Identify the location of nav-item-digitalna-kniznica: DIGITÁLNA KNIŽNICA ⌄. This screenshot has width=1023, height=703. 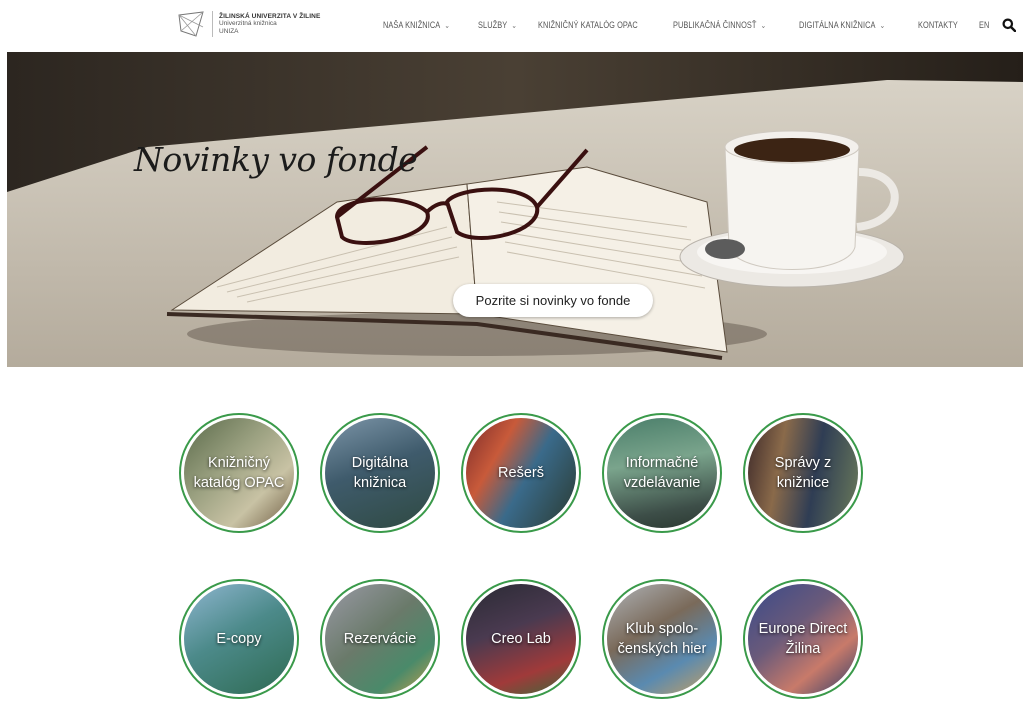
(842, 25).